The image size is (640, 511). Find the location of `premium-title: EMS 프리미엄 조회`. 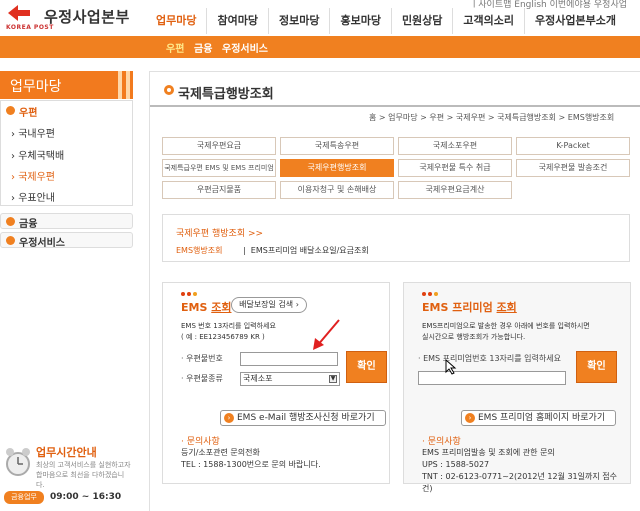

premium-title: EMS 프리미엄 조회 is located at coordinates (469, 307).